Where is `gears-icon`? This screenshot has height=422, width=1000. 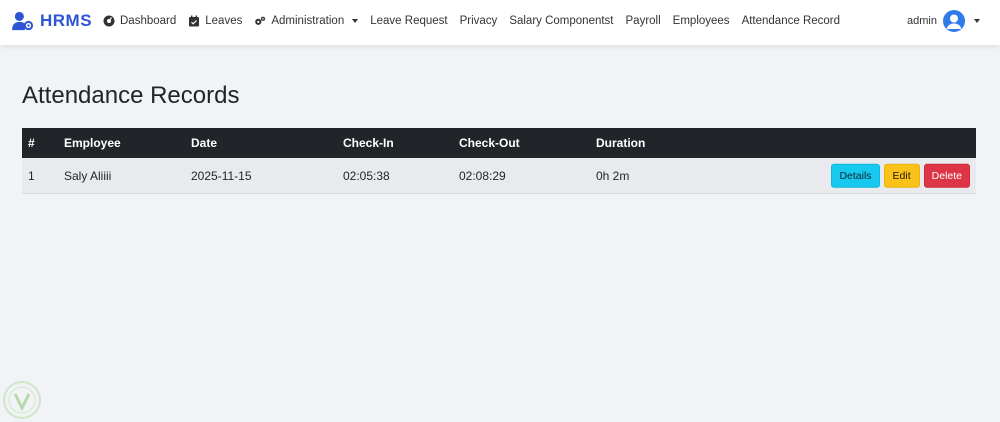 gears-icon is located at coordinates (260, 20).